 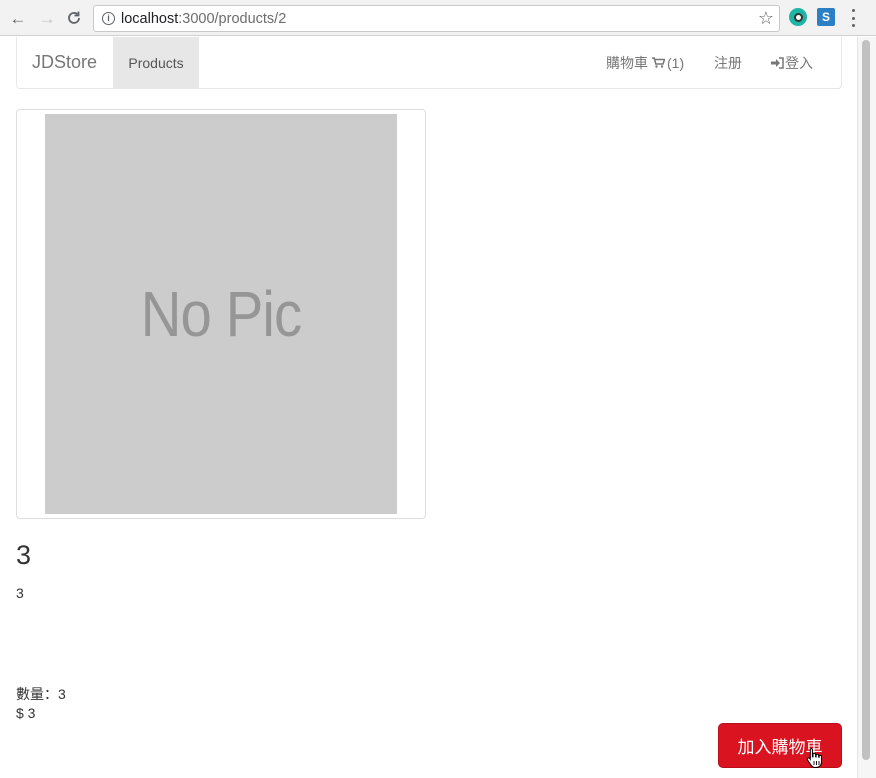 I want to click on browser-toolbar: ← → i localhost:3000/products/2 ☆ S, so click(x=438, y=18).